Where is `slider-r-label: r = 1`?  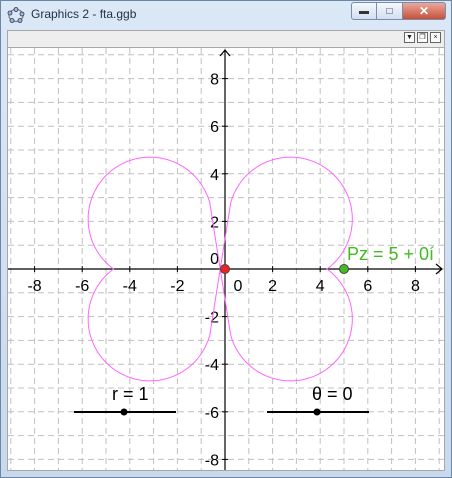
slider-r-label: r = 1 is located at coordinates (130, 394).